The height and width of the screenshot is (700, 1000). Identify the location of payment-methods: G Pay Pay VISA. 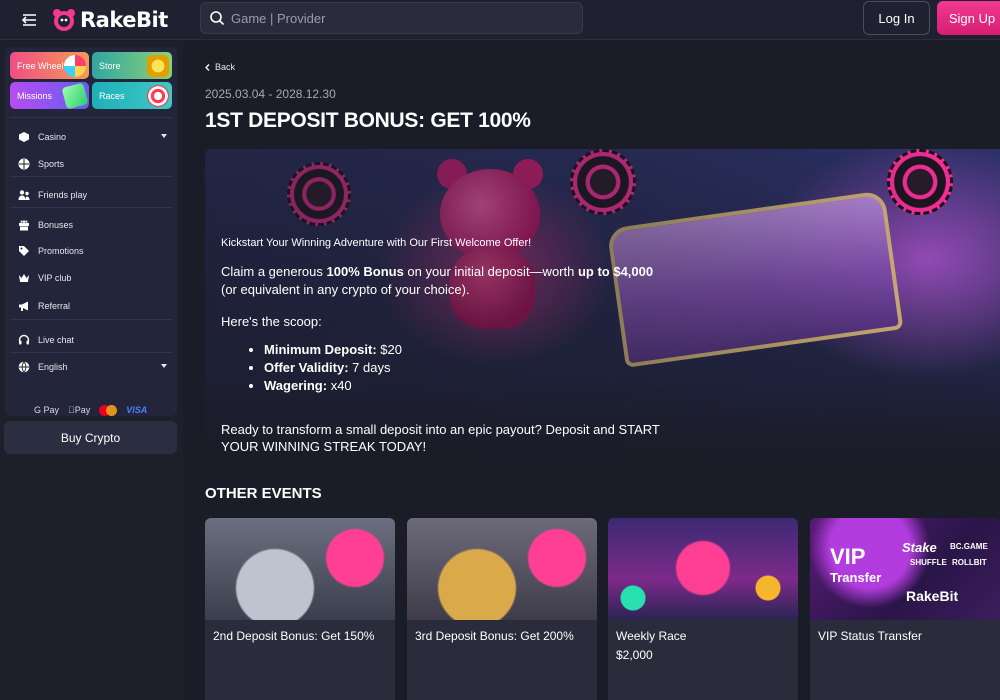
(96, 410).